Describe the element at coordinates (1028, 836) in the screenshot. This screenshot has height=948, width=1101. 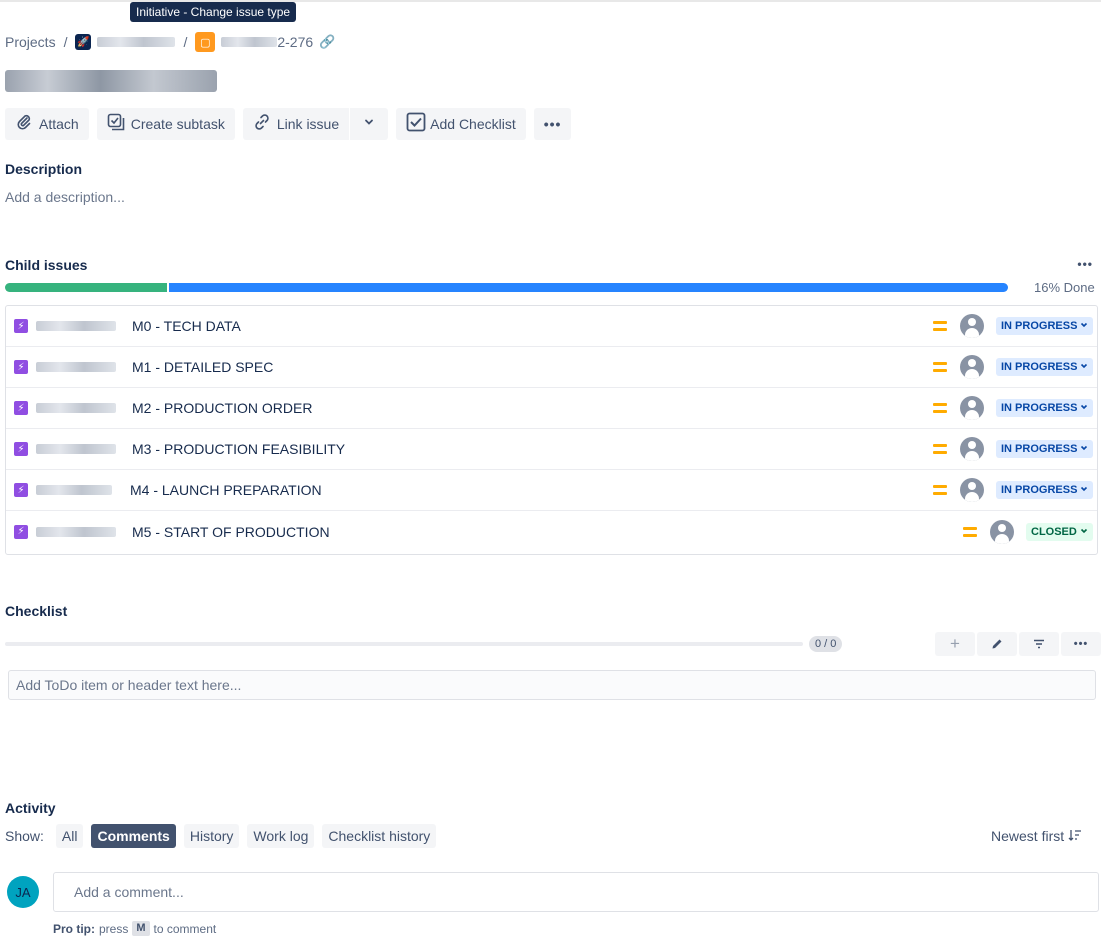
I see `sort-label: Newest first` at that location.